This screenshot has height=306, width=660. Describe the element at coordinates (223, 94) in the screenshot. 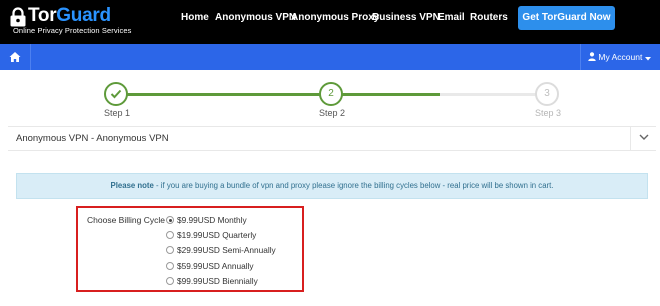

I see `progress-line-complete` at that location.